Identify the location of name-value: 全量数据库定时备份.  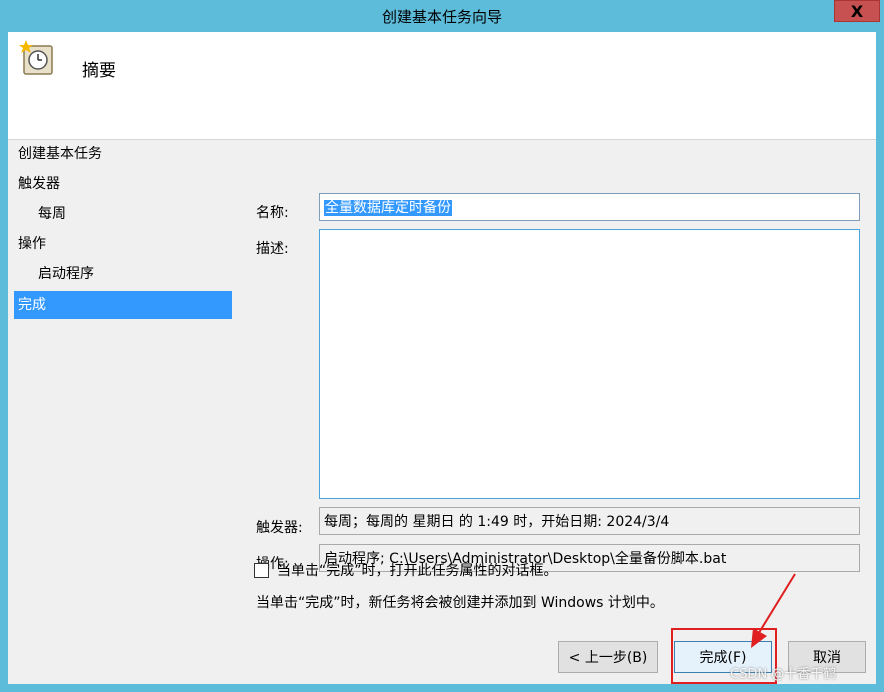
(388, 208).